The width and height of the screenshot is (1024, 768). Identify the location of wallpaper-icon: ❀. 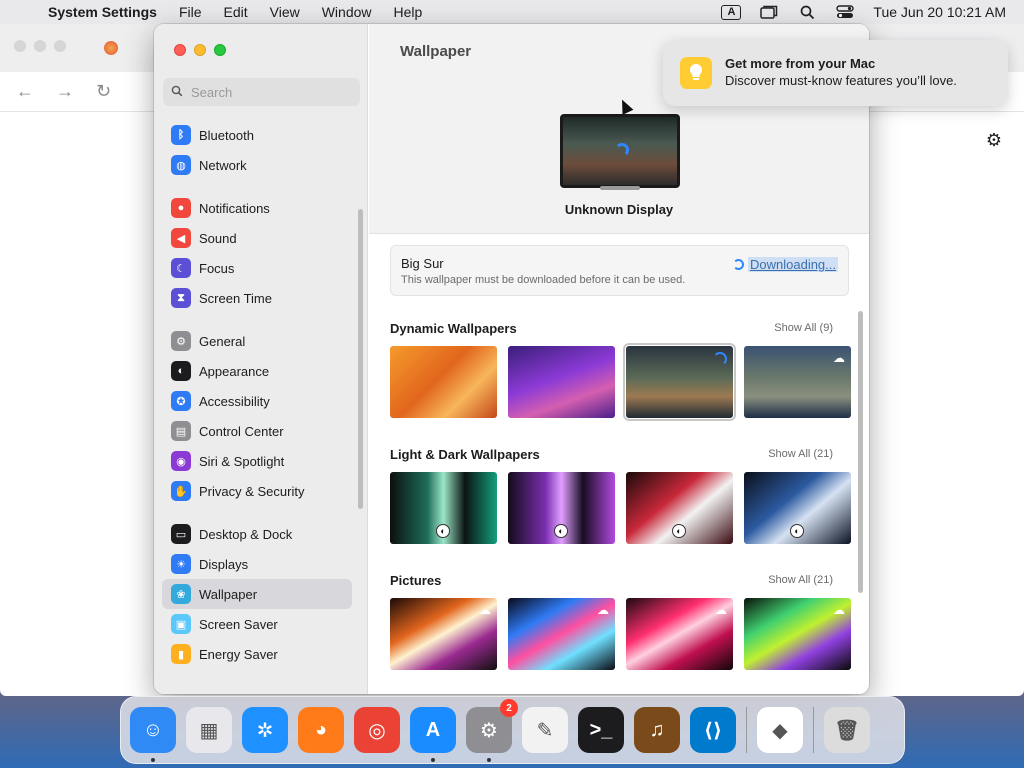
(181, 594).